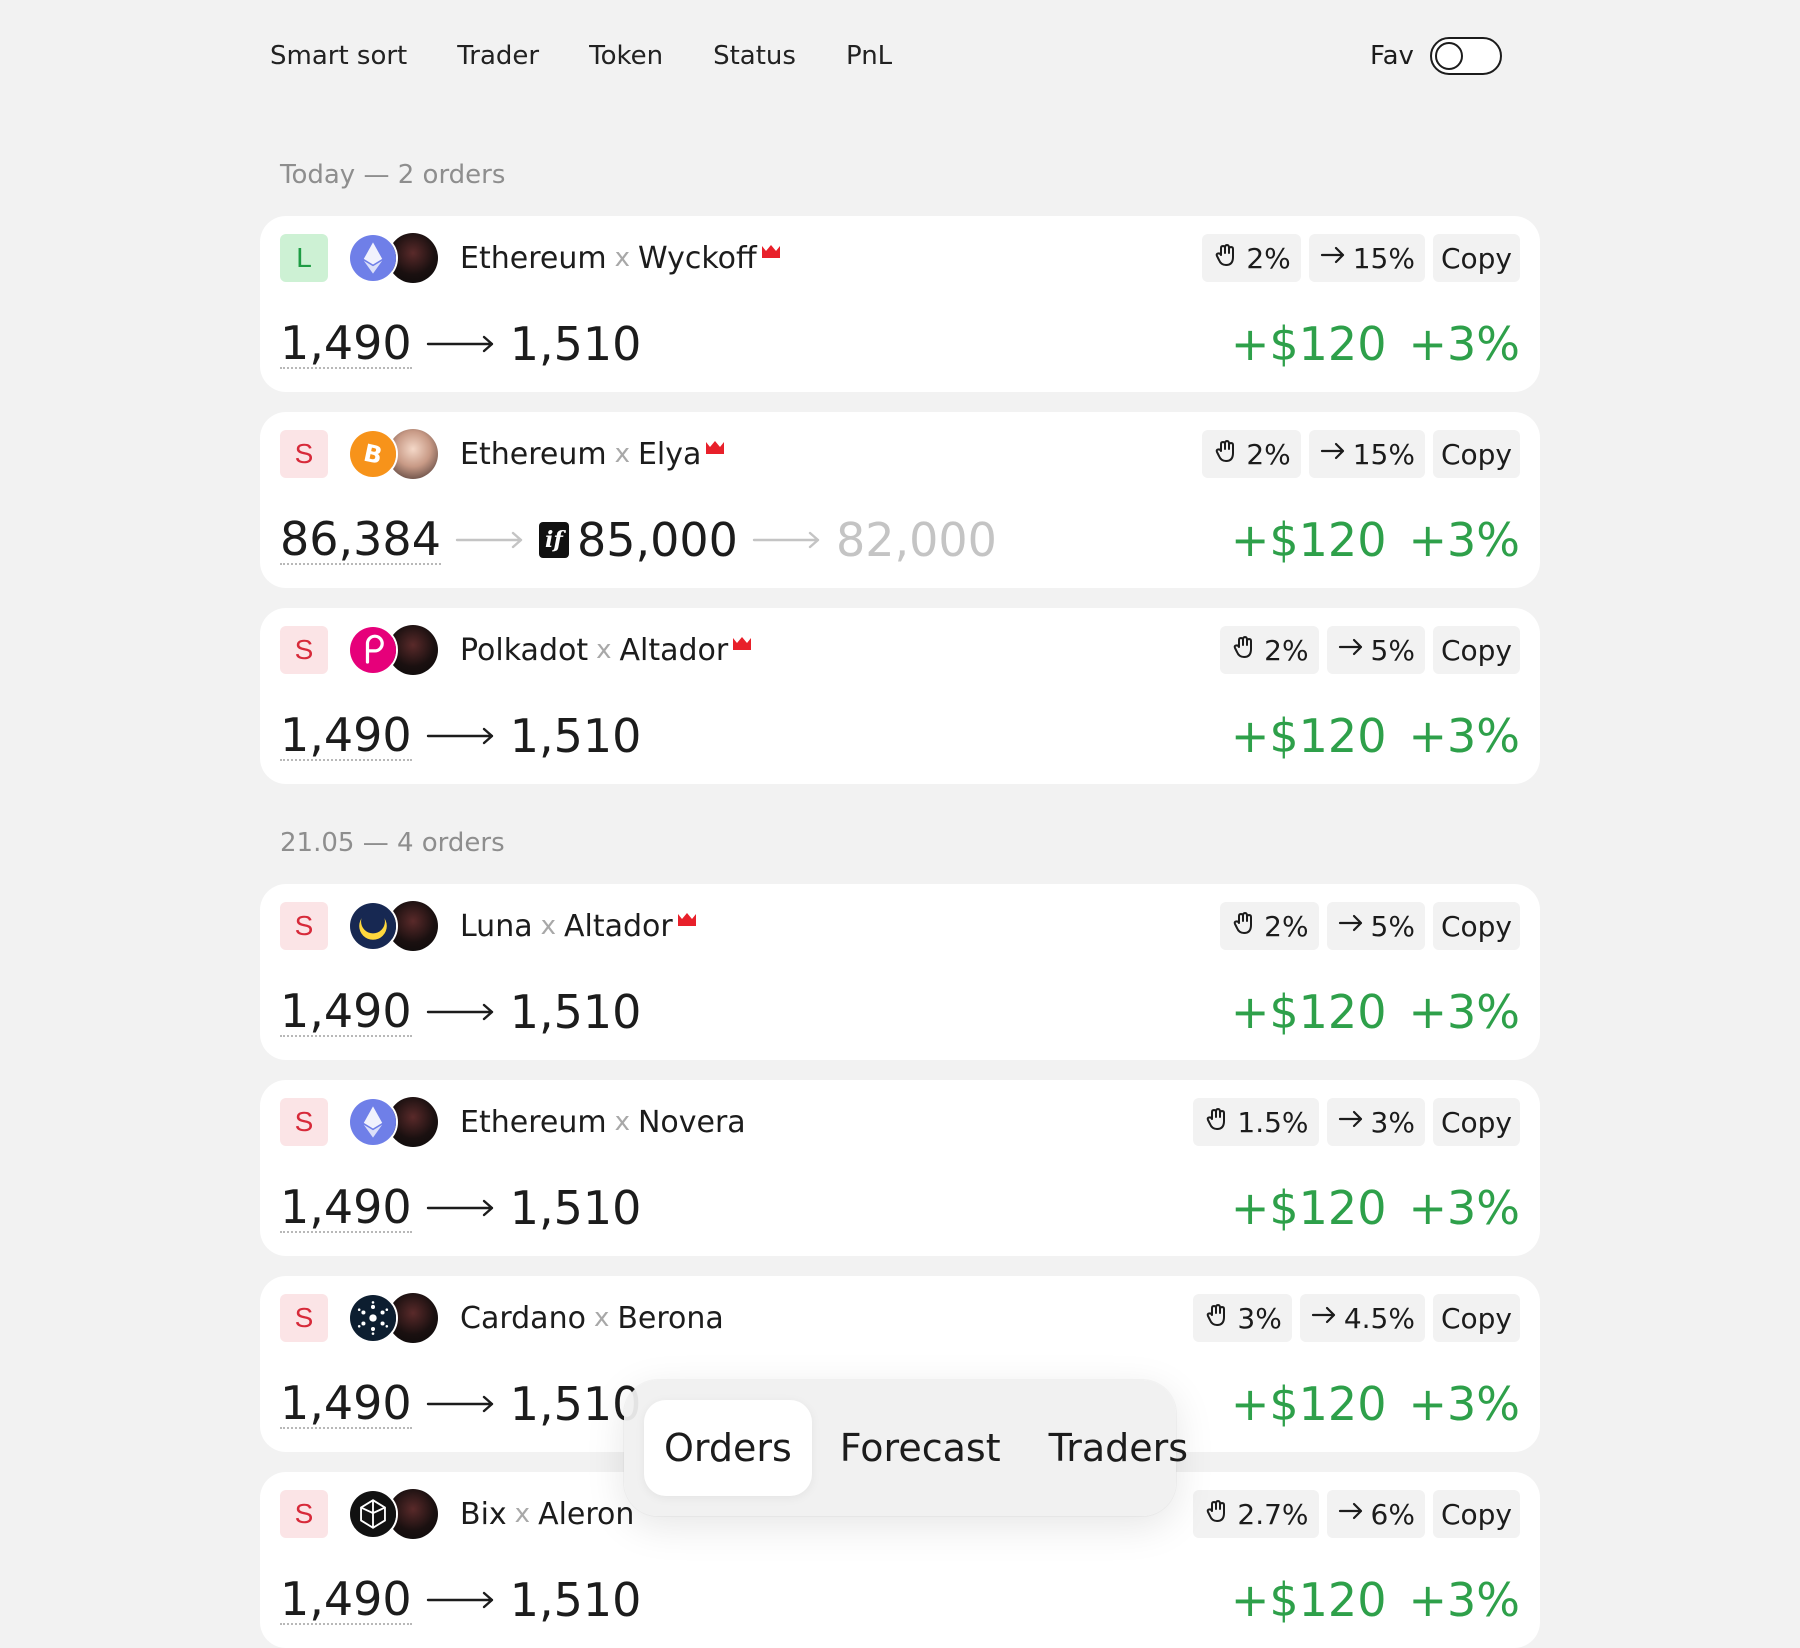  What do you see at coordinates (592, 454) in the screenshot?
I see `pair-name: Ethereum x Elya` at bounding box center [592, 454].